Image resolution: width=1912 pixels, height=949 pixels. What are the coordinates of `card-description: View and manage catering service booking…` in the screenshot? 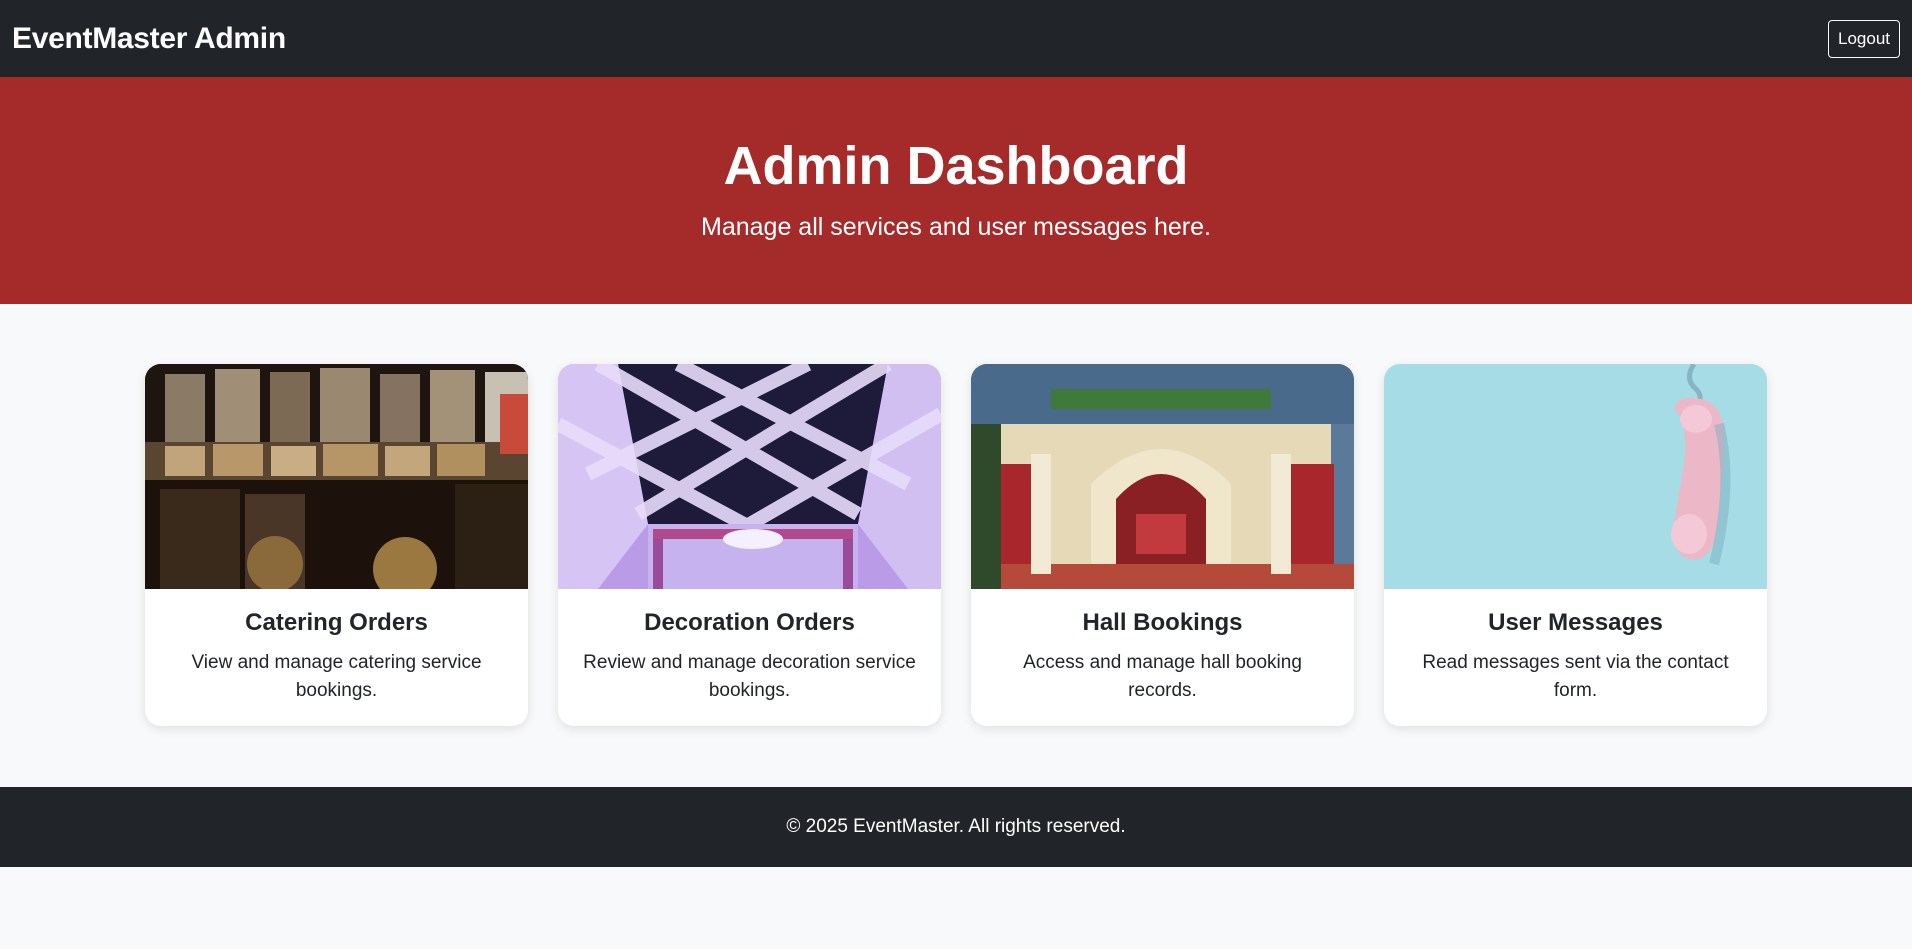 It's located at (336, 676).